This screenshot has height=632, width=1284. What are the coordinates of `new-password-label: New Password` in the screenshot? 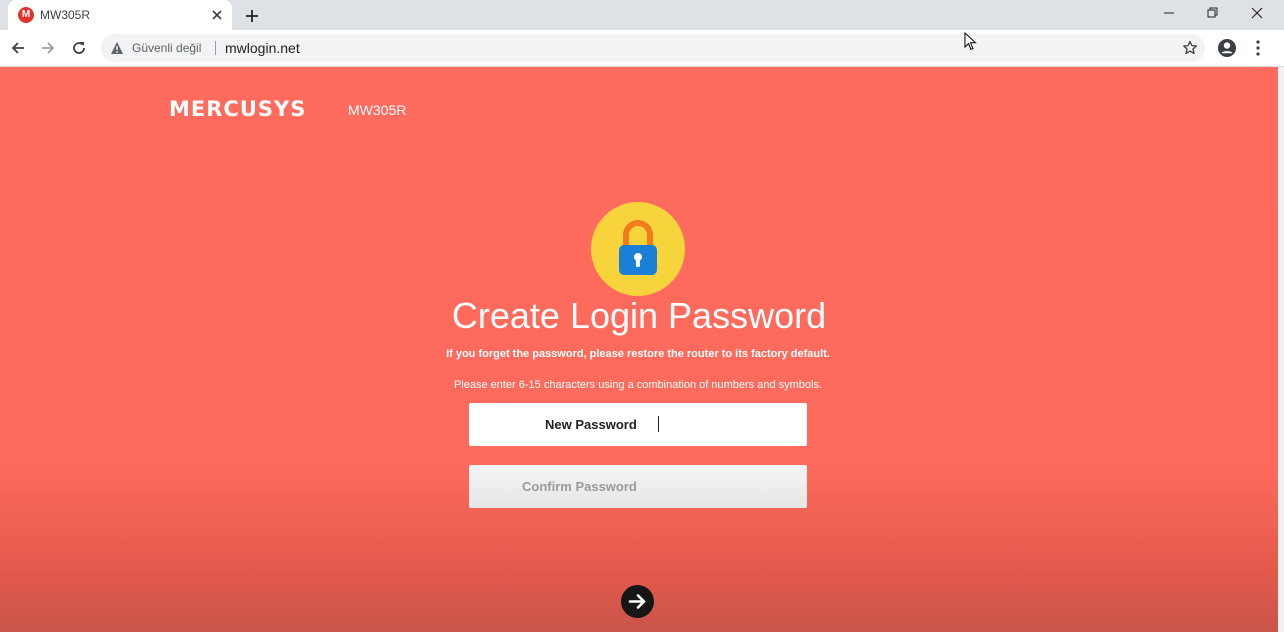 It's located at (591, 424).